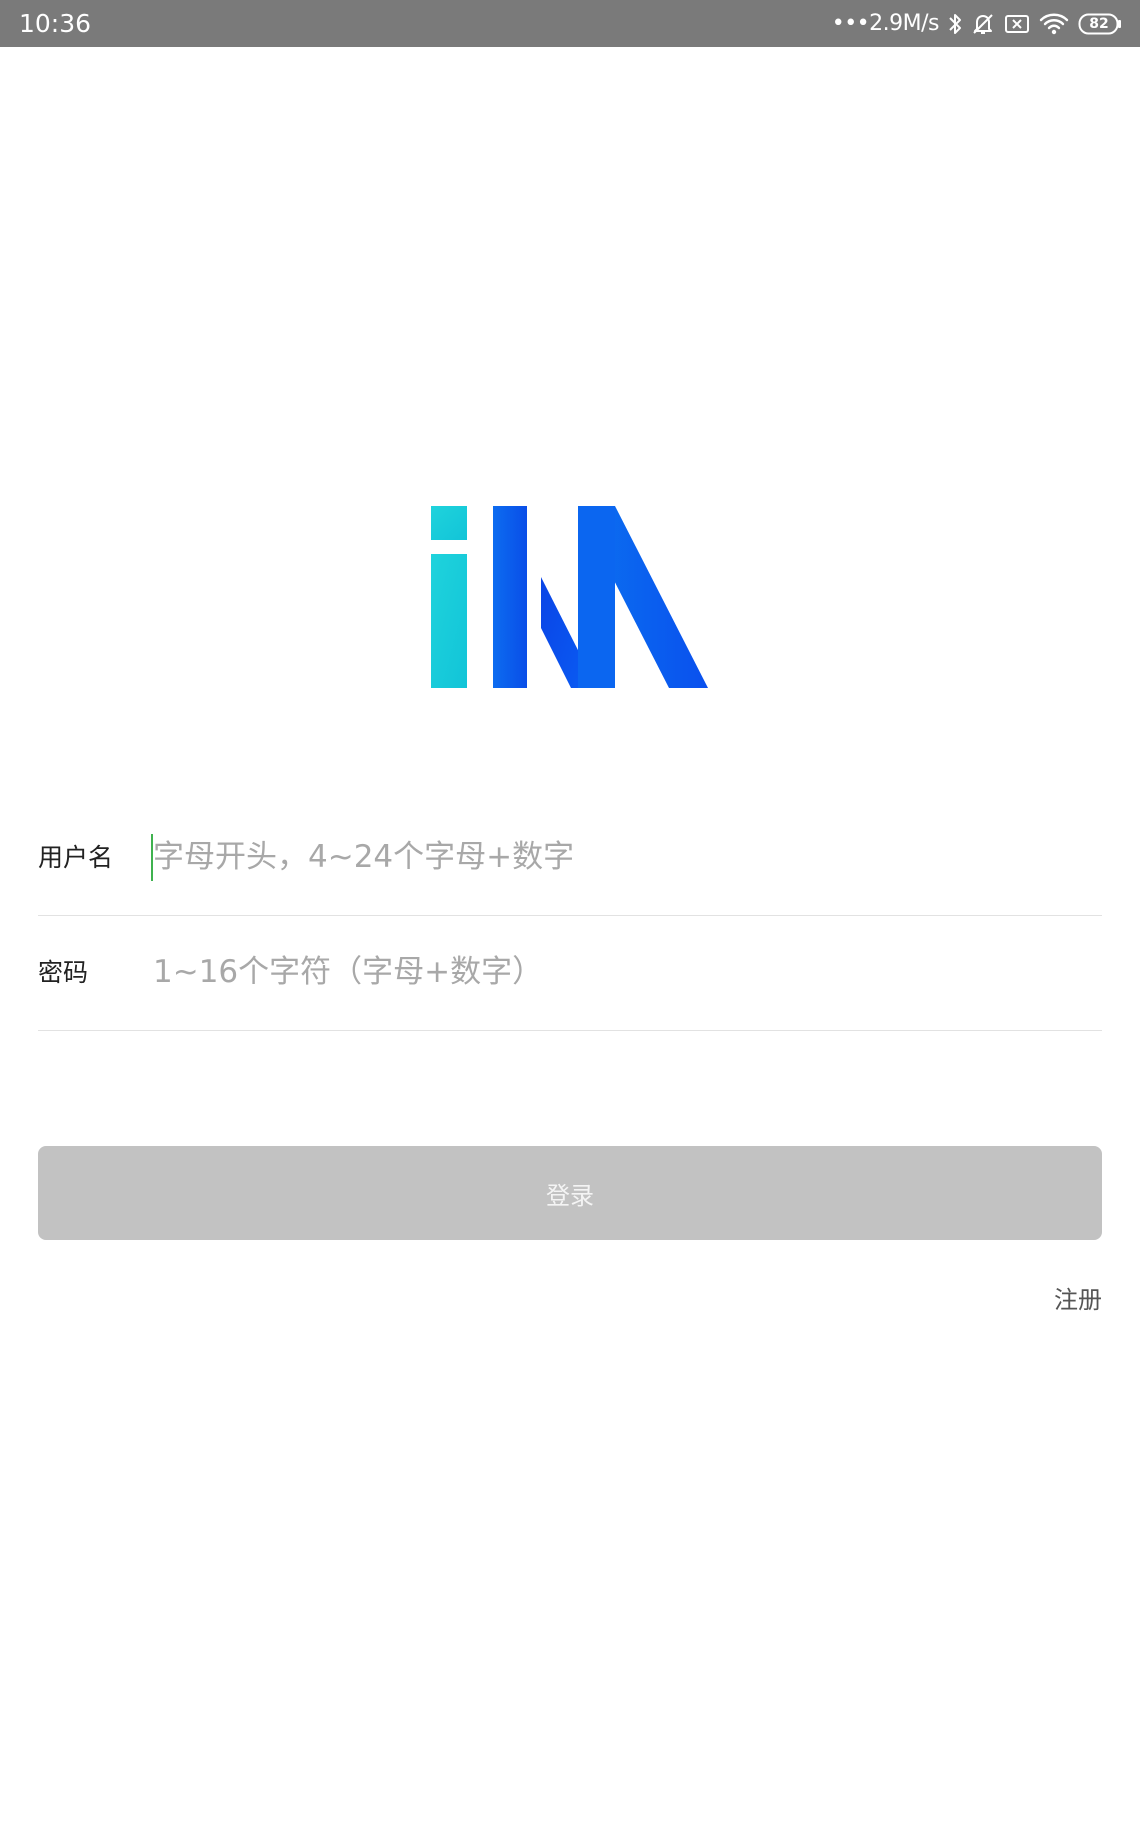  I want to click on status-bar: 10:36 •••2.9M/s 82, so click(570, 23).